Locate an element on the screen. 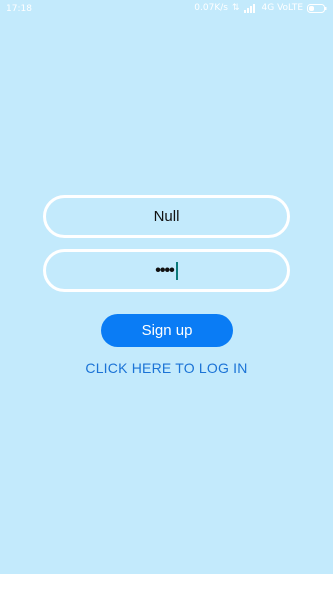  network-type: 4G VoLTE is located at coordinates (282, 8).